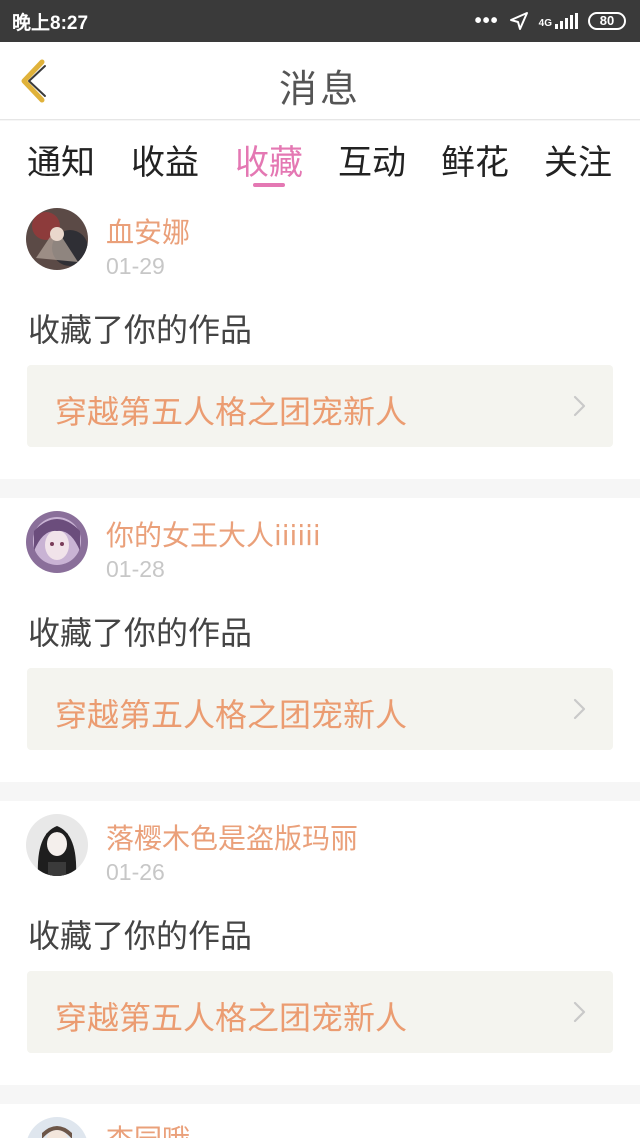 This screenshot has width=640, height=1138. Describe the element at coordinates (135, 266) in the screenshot. I see `message-date: 01-29` at that location.